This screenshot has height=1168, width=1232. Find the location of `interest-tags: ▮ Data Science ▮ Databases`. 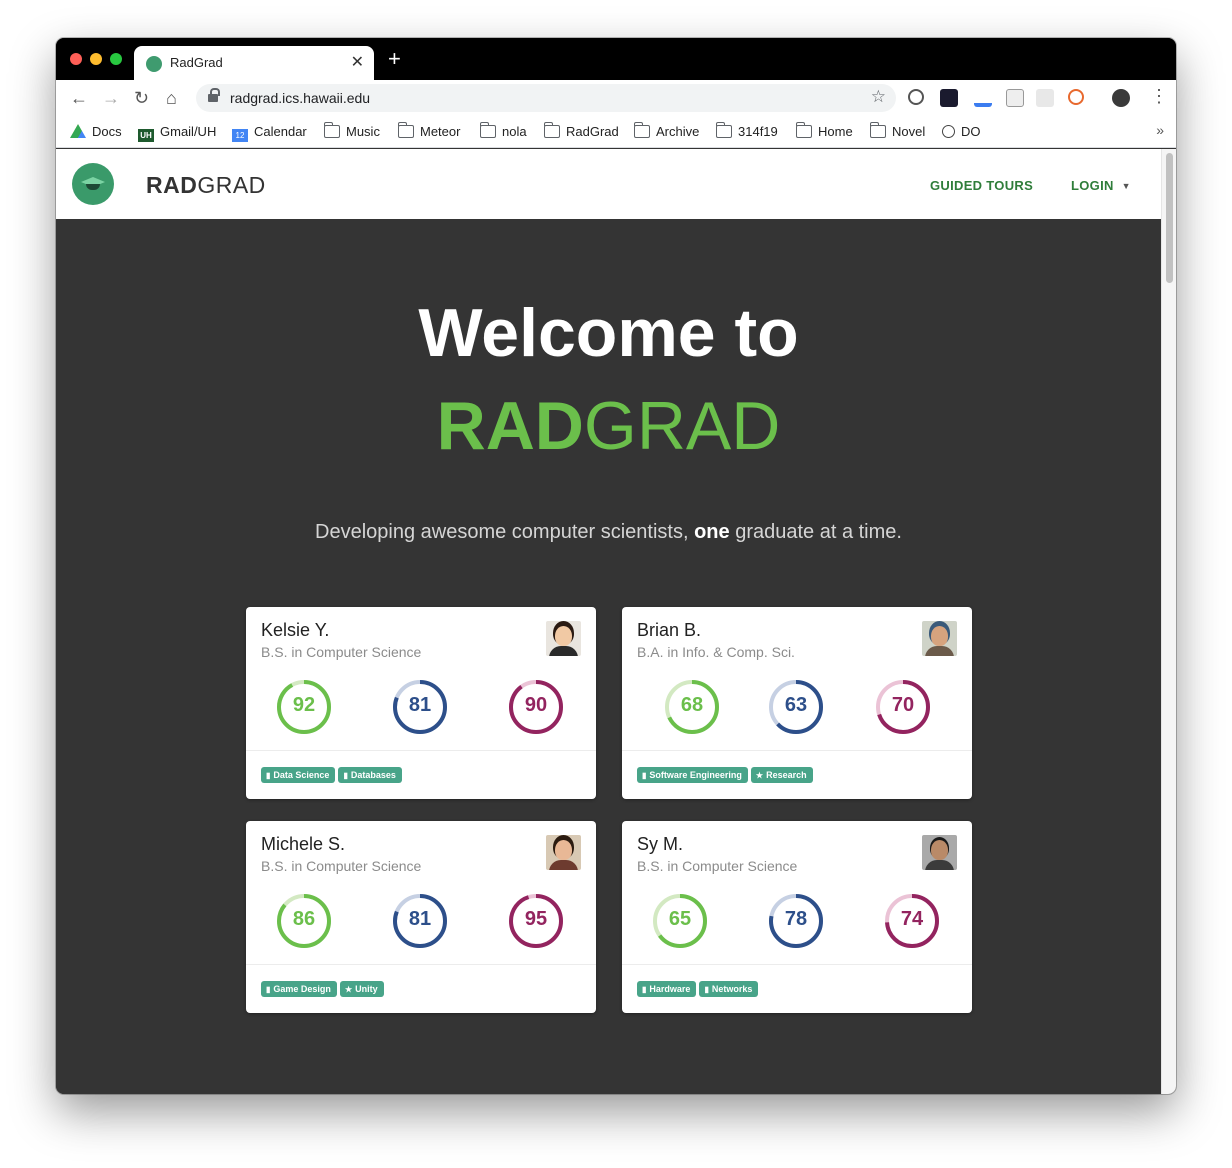

interest-tags: ▮ Data Science ▮ Databases is located at coordinates (333, 774).